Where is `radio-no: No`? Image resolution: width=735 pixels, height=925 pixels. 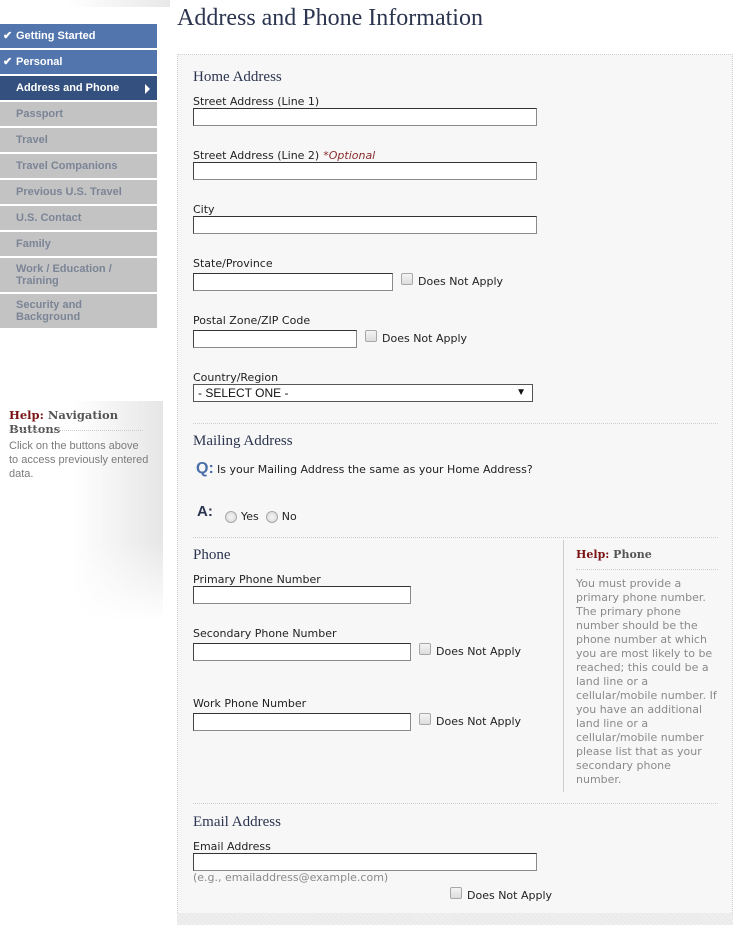
radio-no: No is located at coordinates (281, 516).